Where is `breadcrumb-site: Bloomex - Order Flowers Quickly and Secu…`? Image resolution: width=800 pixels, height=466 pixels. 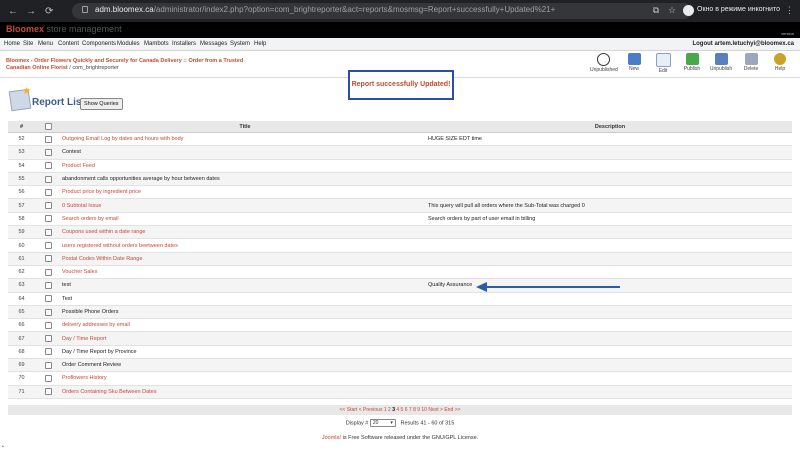 breadcrumb-site: Bloomex - Order Flowers Quickly and Secu… is located at coordinates (124, 64).